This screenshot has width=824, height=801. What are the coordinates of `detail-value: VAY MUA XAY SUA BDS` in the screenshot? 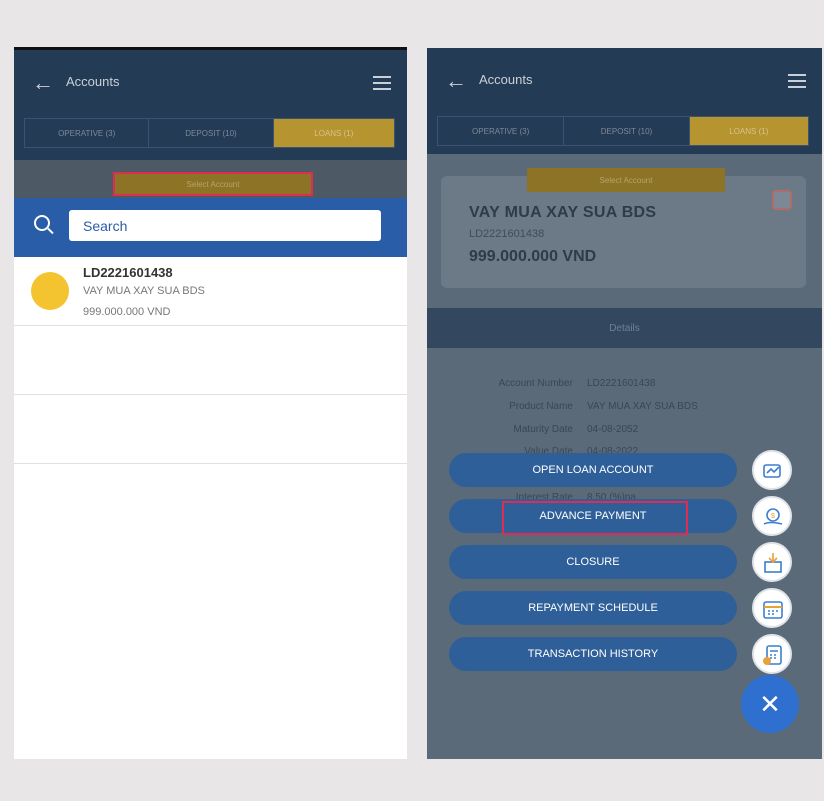 It's located at (642, 406).